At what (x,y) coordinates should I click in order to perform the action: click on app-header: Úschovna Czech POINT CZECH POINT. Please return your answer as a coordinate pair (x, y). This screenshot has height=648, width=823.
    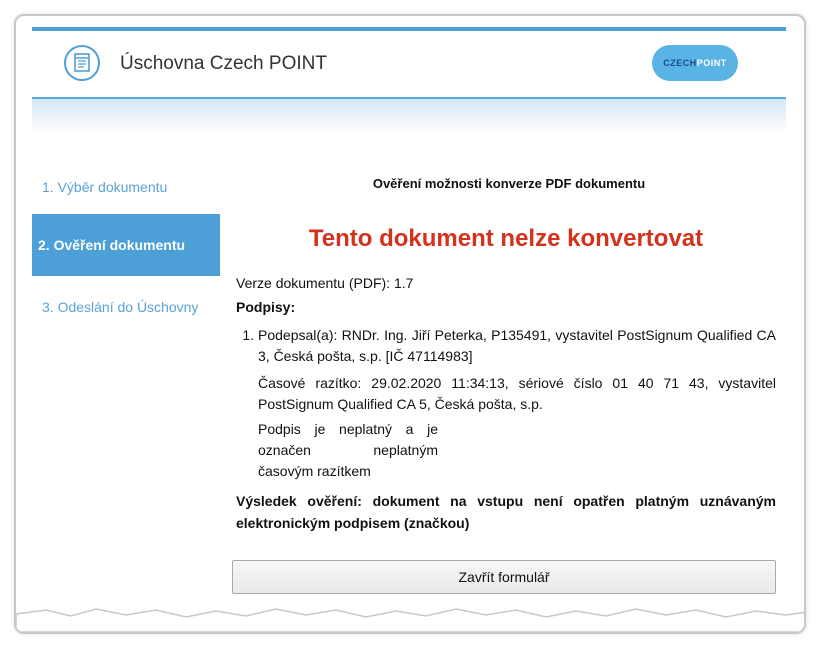
    Looking at the image, I should click on (409, 64).